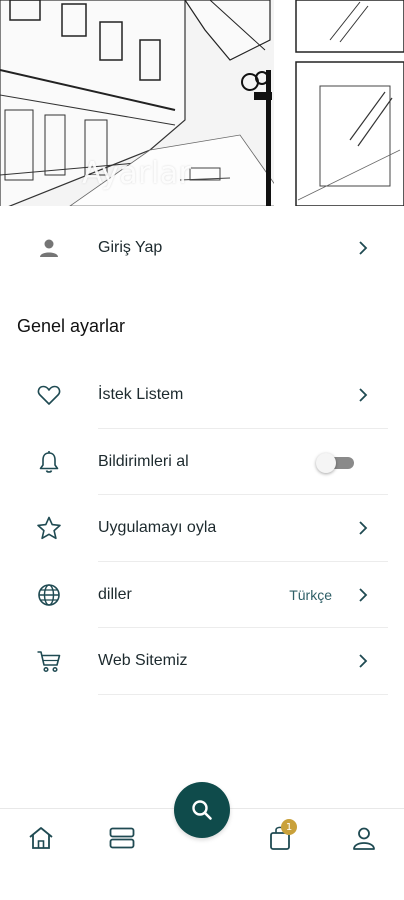  Describe the element at coordinates (49, 528) in the screenshot. I see `star-icon` at that location.